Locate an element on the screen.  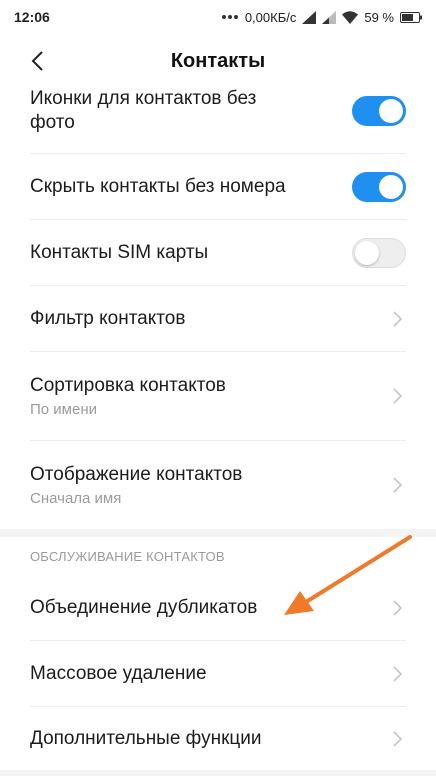
setting-title: Скрыть контакты без номера is located at coordinates (158, 186).